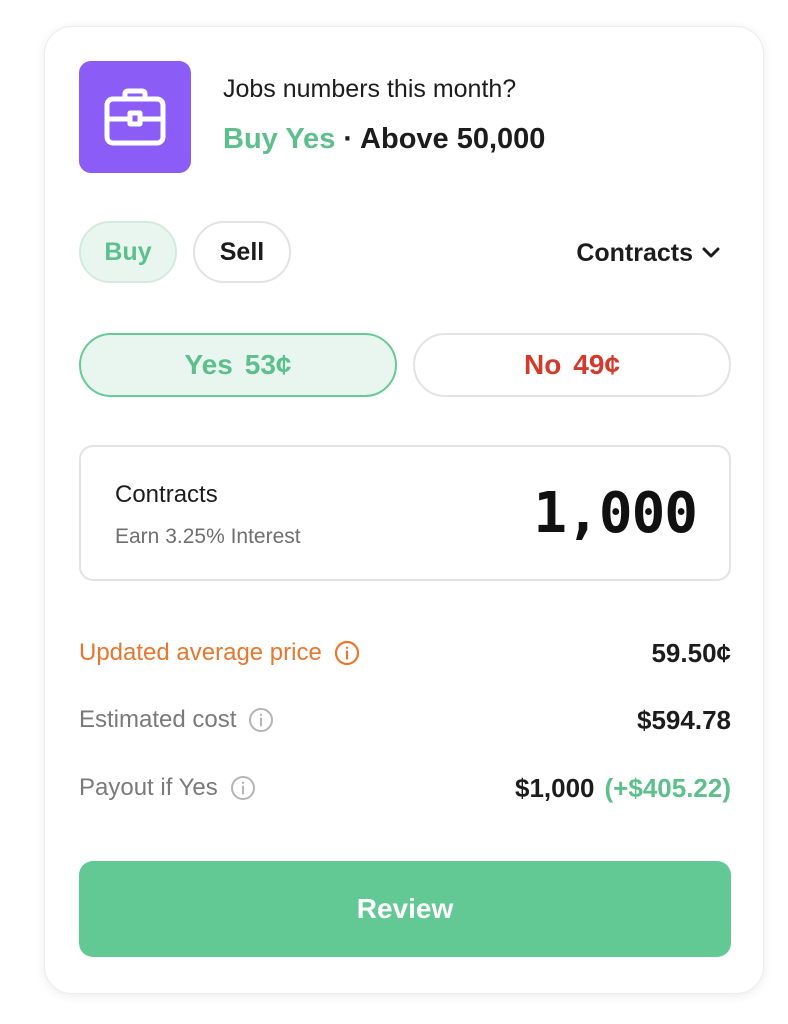 Image resolution: width=788 pixels, height=1024 pixels. I want to click on quantity-label: Contracts, so click(166, 494).